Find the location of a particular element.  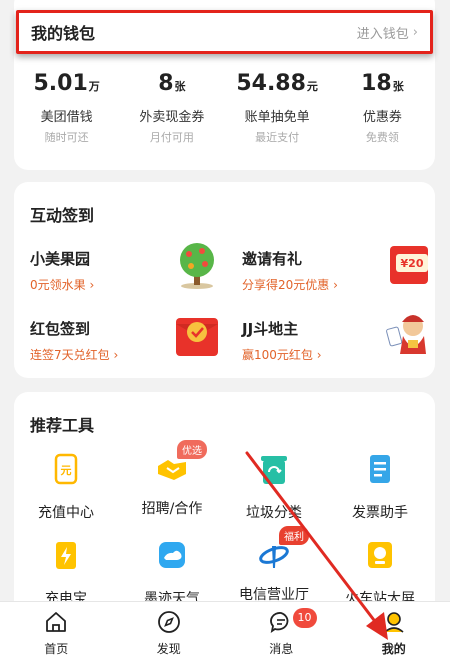

stat-value: 18 is located at coordinates (376, 83).